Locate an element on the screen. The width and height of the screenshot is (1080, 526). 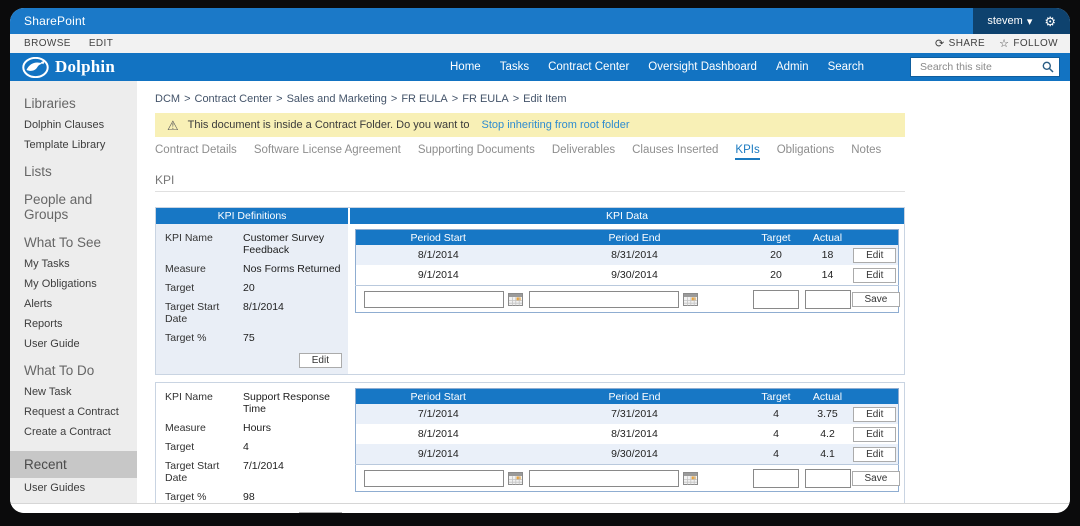
breadcrumb-segment-sales-and-marketing: Sales and Marketing is located at coordinates (337, 99).